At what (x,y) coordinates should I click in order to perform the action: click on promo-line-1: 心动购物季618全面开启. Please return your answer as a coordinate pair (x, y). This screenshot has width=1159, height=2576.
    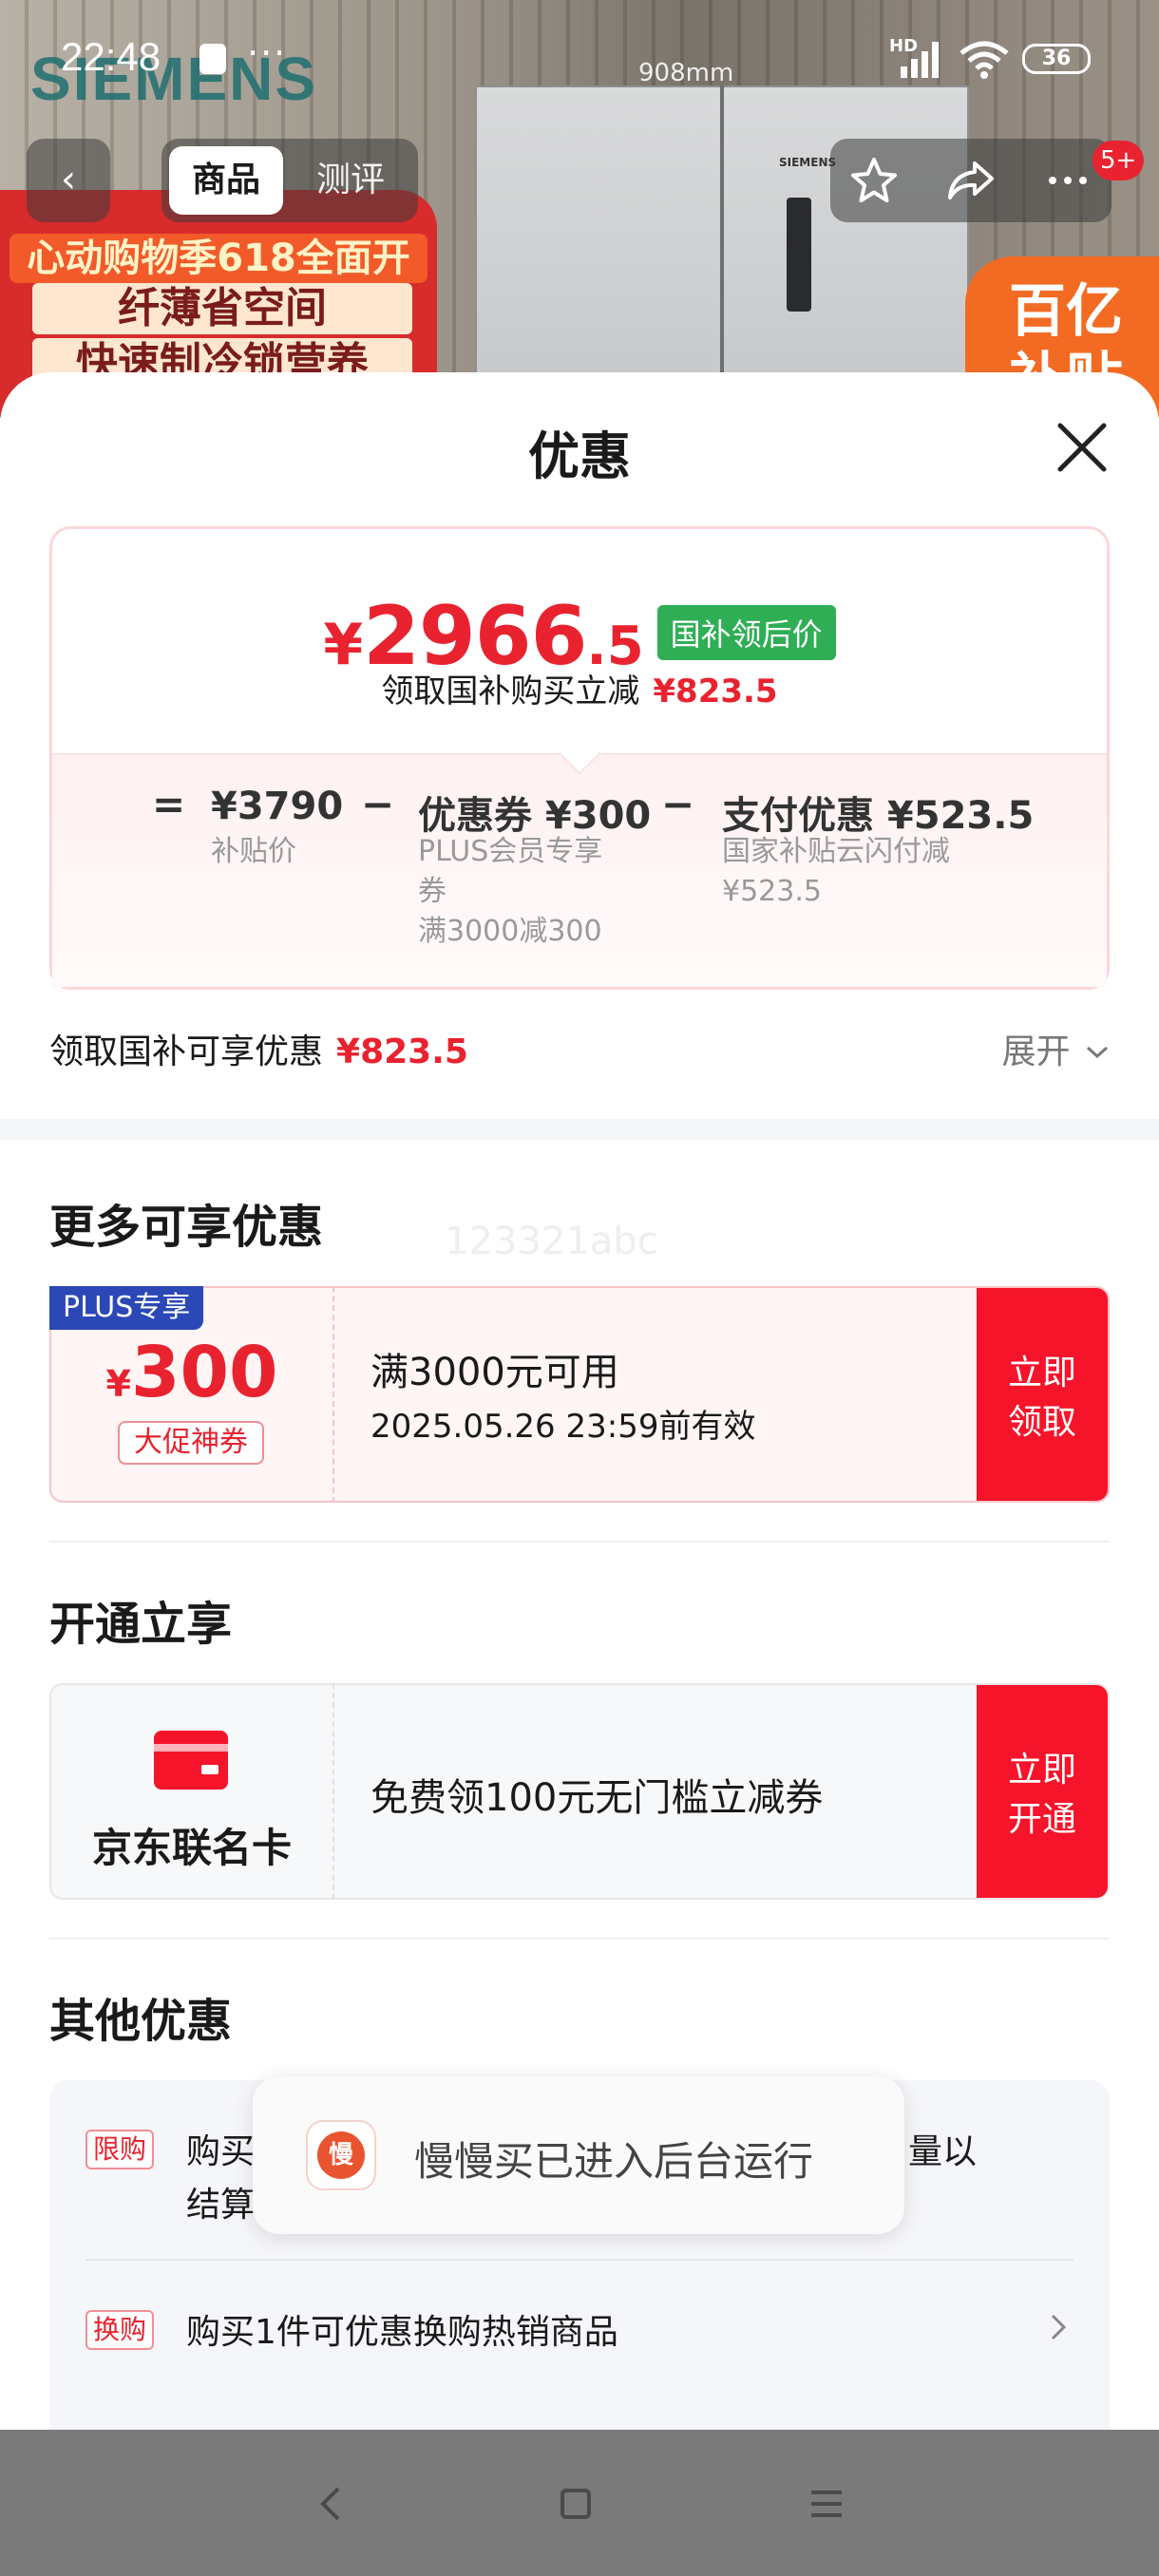
    Looking at the image, I should click on (219, 282).